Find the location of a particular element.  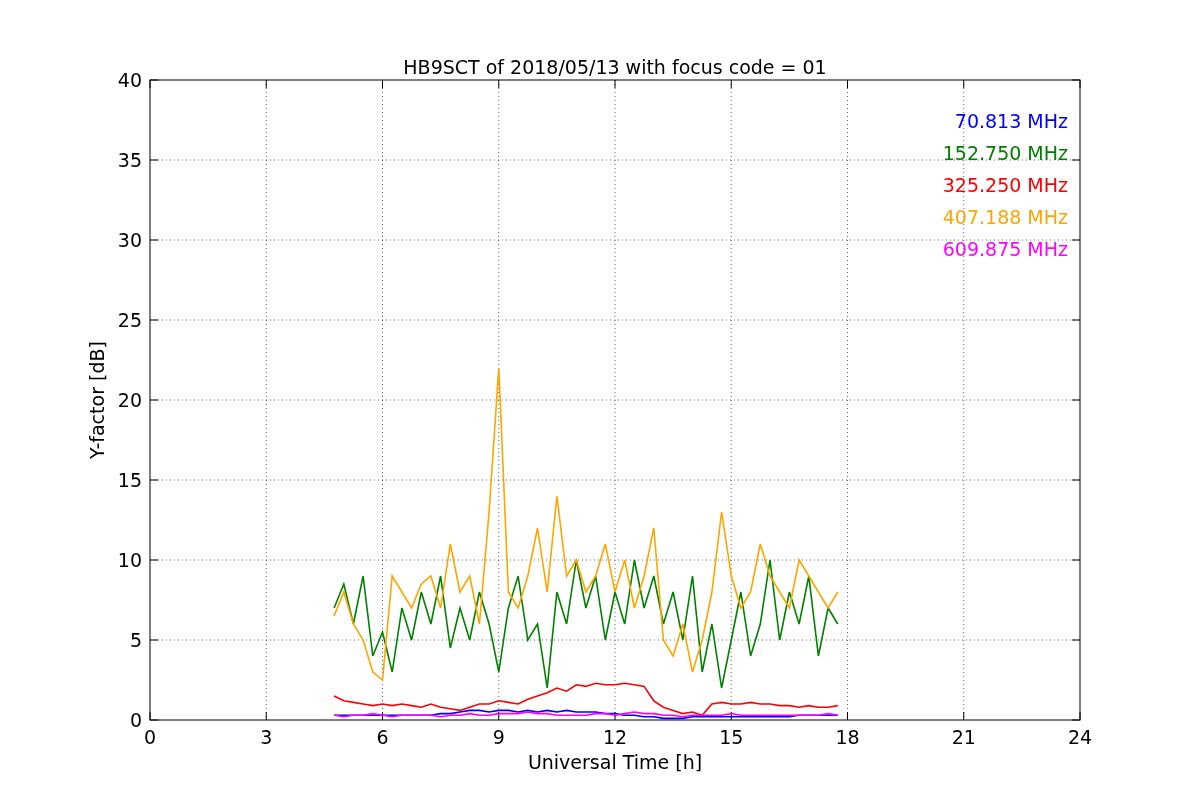

legend-label: 70.813 MHz is located at coordinates (1011, 121).